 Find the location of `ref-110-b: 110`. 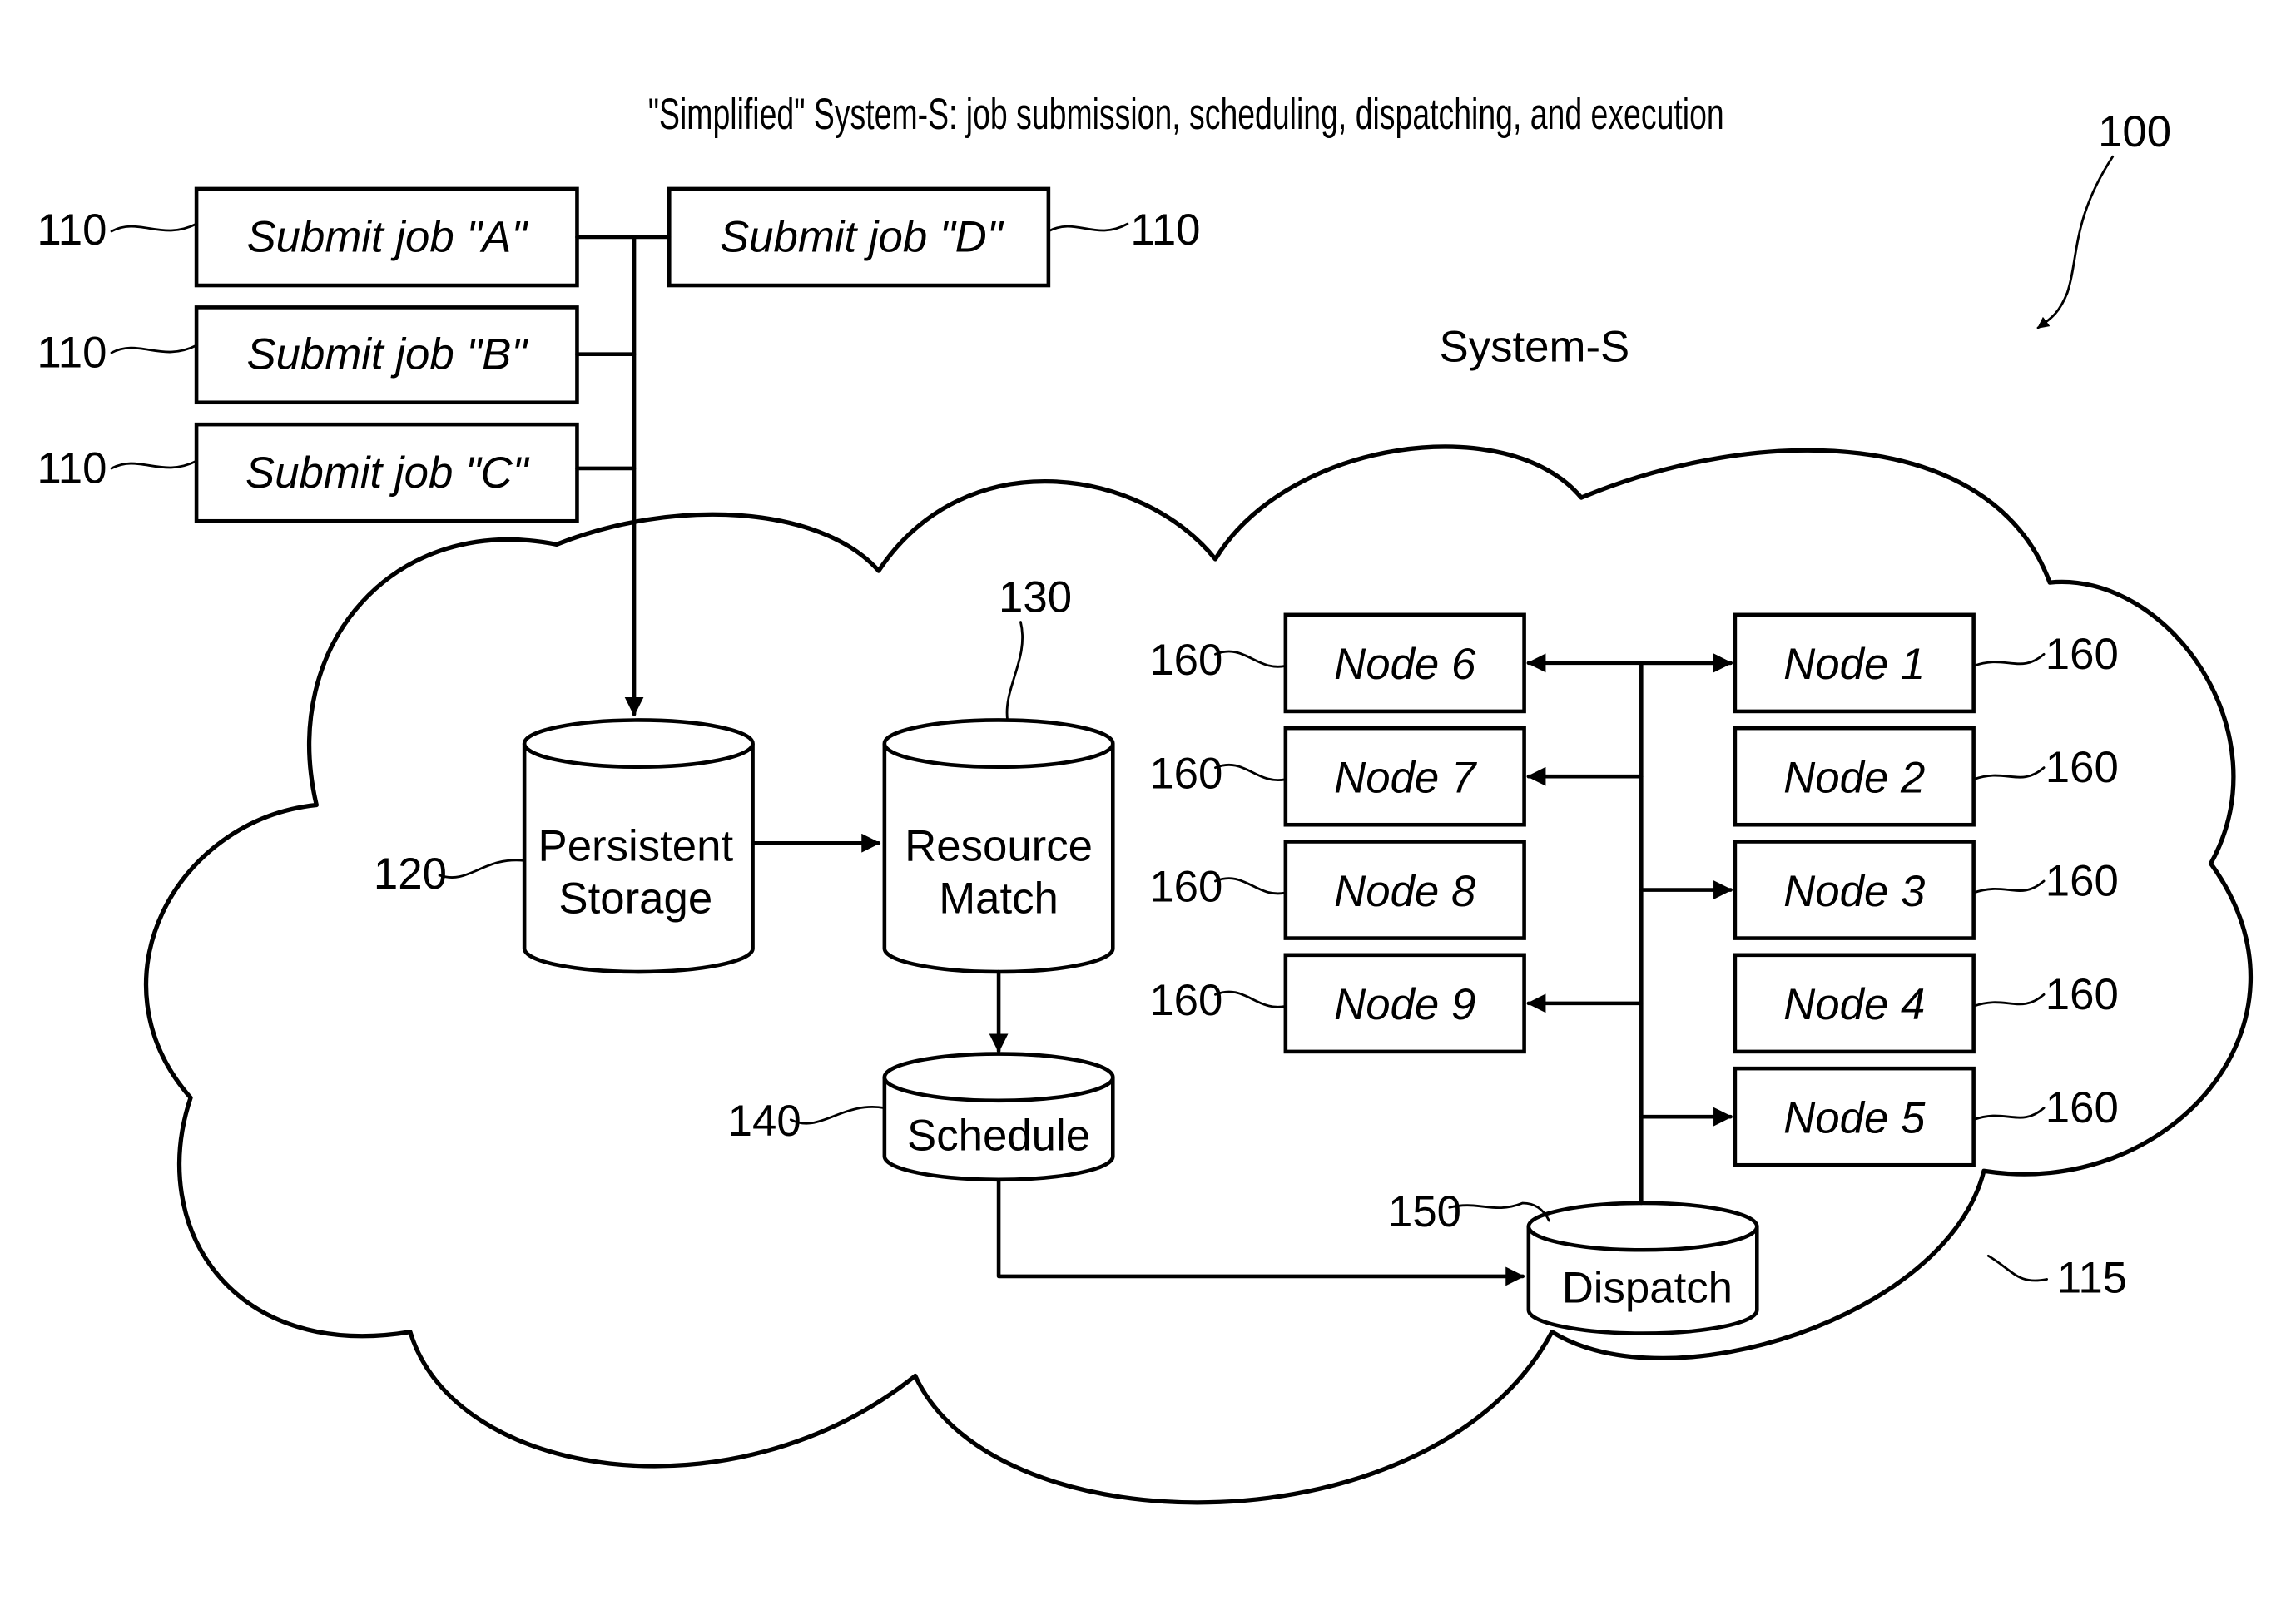

ref-110-b: 110 is located at coordinates (117, 353).